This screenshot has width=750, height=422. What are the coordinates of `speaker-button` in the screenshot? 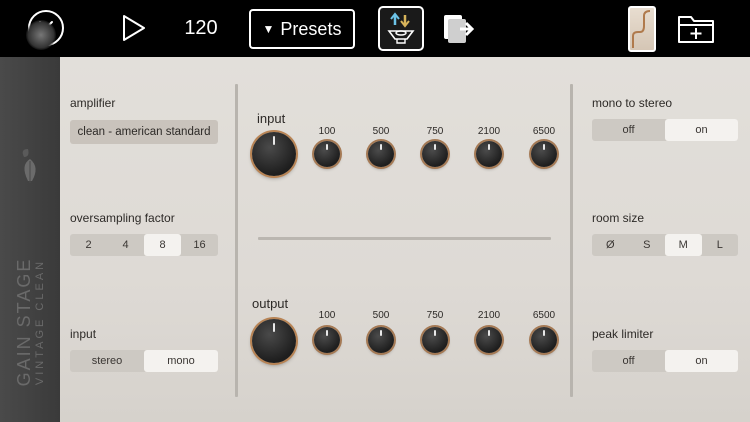 It's located at (401, 28).